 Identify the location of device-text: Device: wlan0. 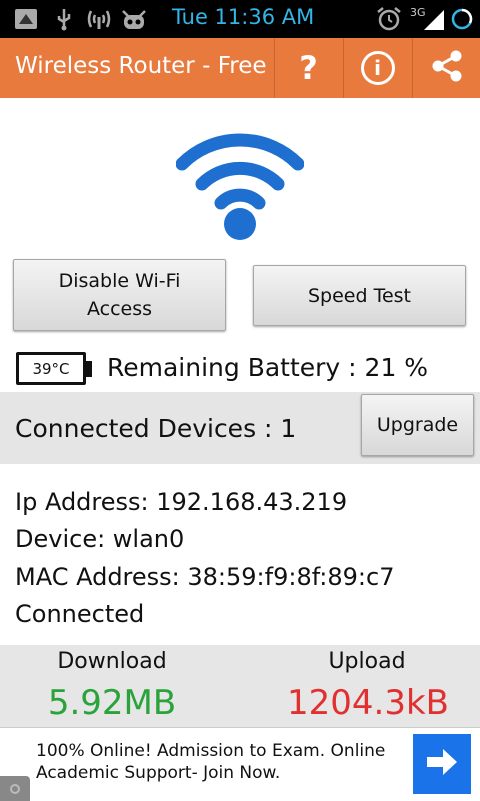
(100, 539).